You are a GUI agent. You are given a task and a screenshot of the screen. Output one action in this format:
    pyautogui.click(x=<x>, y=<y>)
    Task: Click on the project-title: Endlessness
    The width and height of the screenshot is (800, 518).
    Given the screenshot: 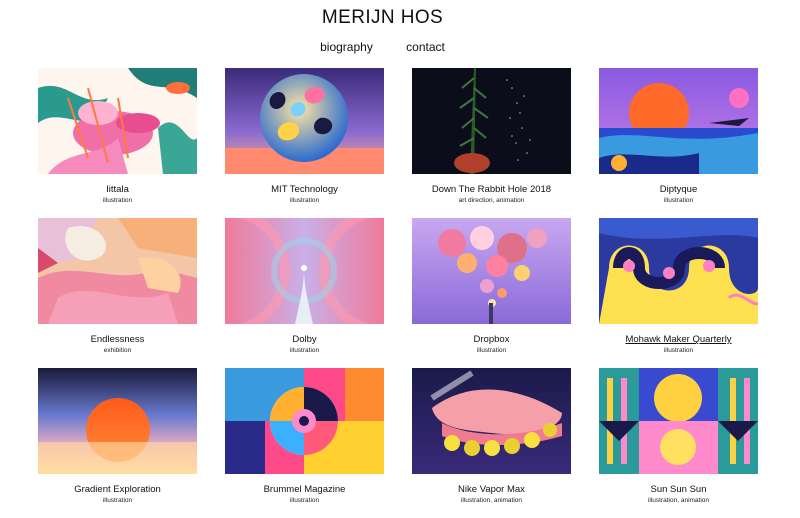 What is the action you would take?
    pyautogui.click(x=117, y=339)
    